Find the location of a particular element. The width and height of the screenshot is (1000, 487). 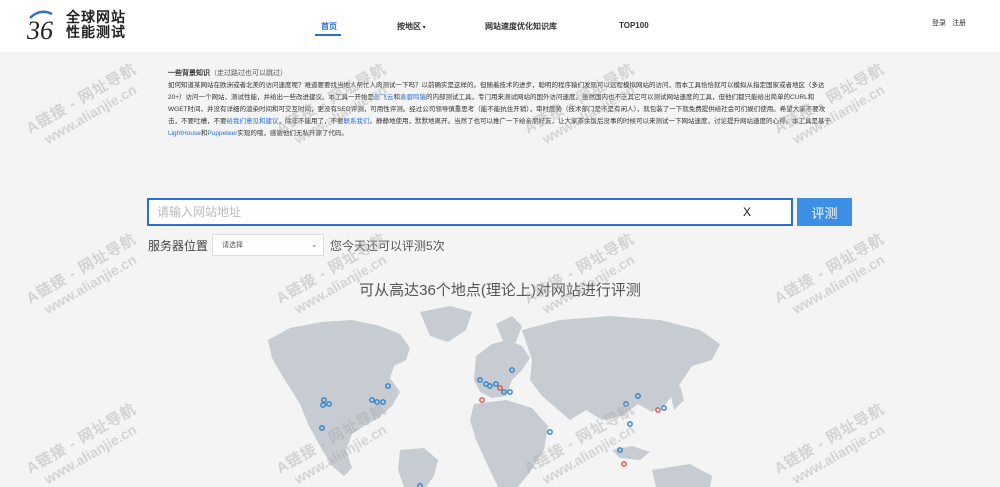

link-puppeteer: Puppeteer is located at coordinates (222, 133).